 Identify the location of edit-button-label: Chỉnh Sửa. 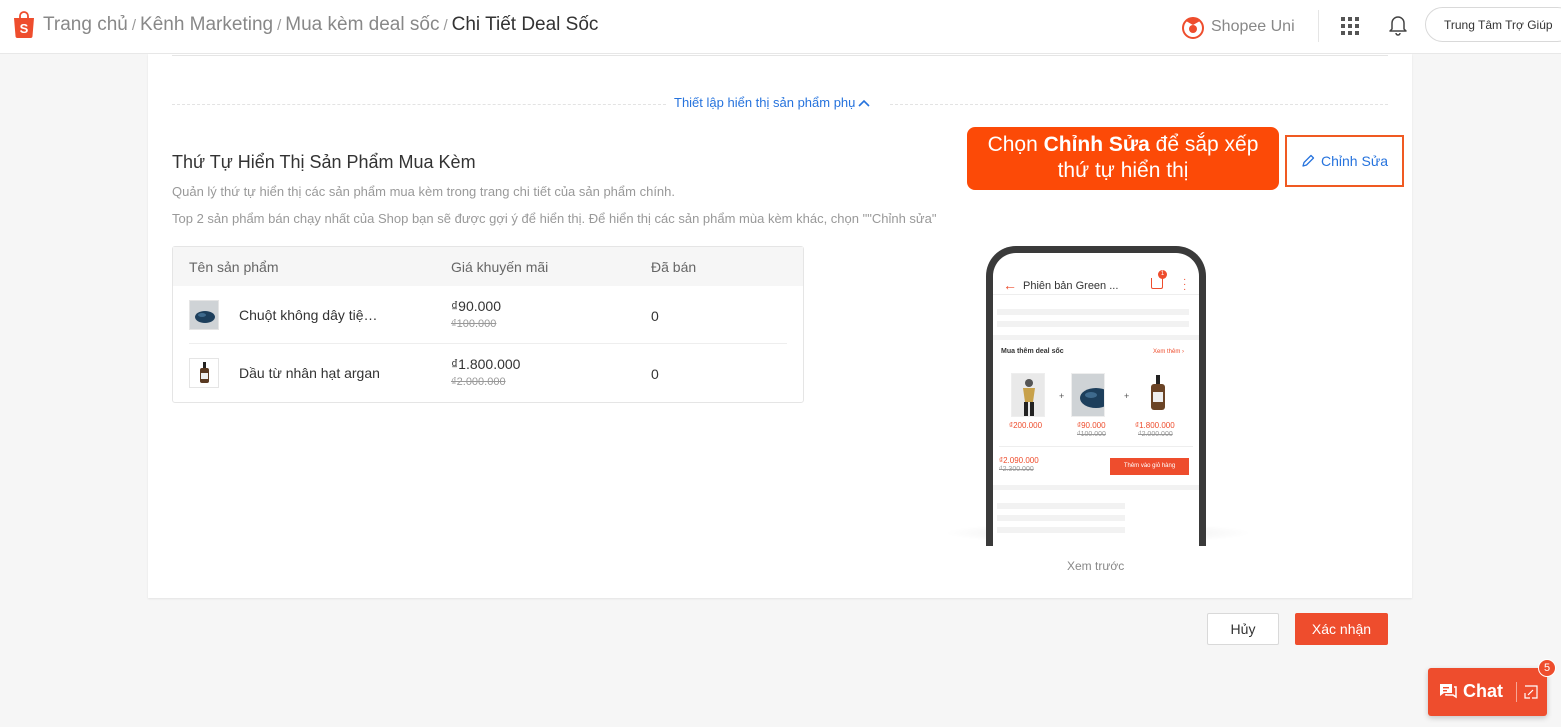
(1354, 161).